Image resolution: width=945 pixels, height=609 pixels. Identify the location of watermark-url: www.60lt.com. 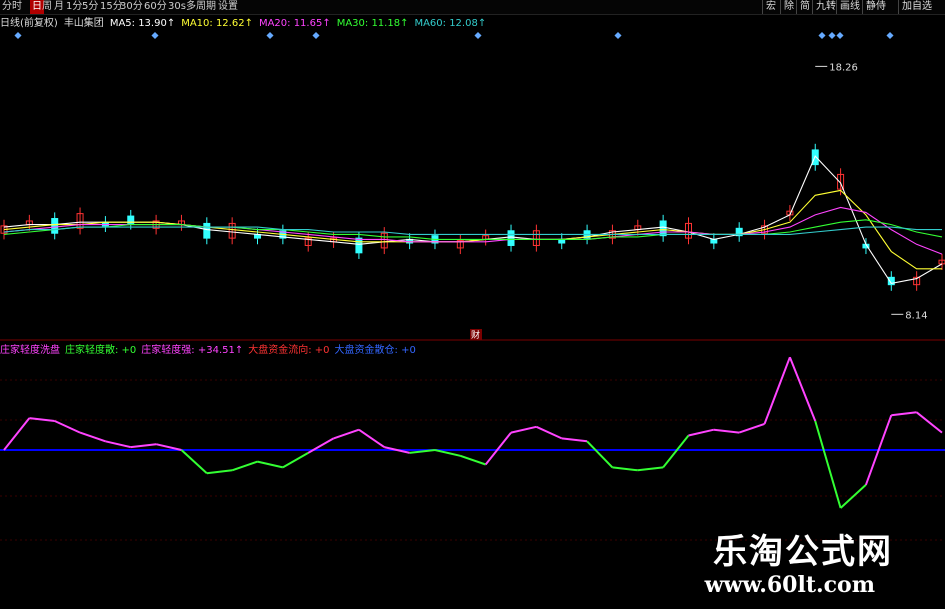
(789, 585).